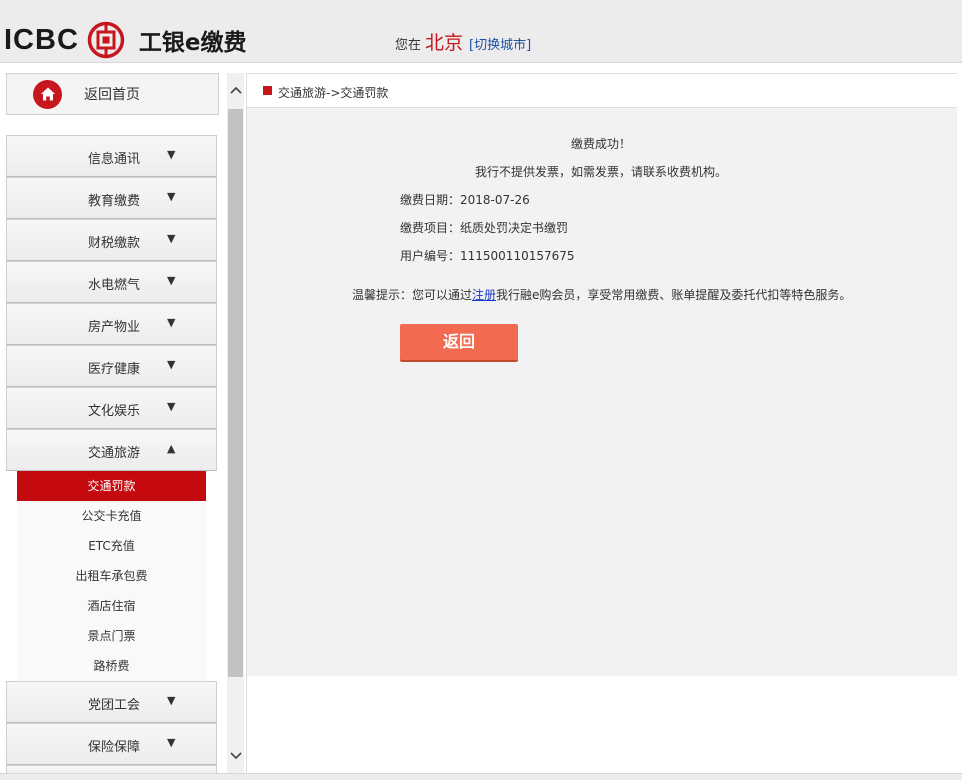  Describe the element at coordinates (444, 43) in the screenshot. I see `city-name: 北京` at that location.